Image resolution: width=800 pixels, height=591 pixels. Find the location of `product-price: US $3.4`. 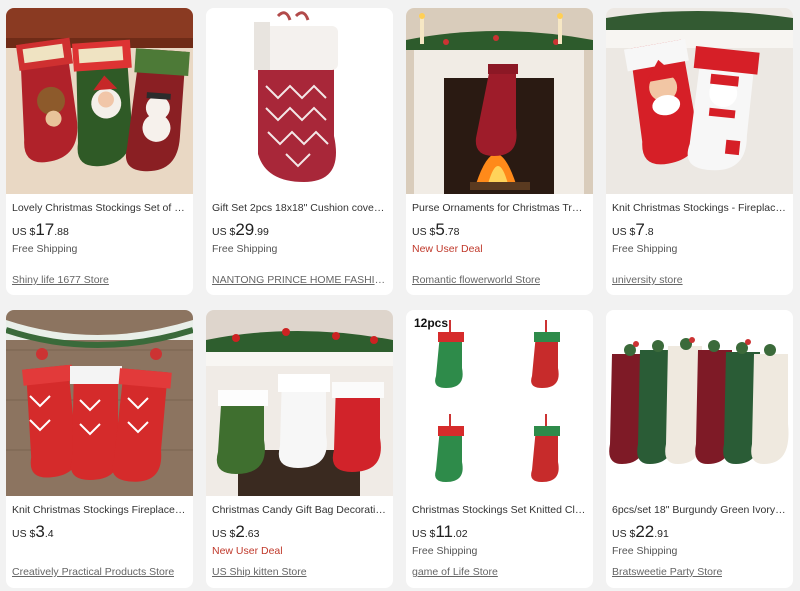

product-price: US $3.4 is located at coordinates (99, 532).